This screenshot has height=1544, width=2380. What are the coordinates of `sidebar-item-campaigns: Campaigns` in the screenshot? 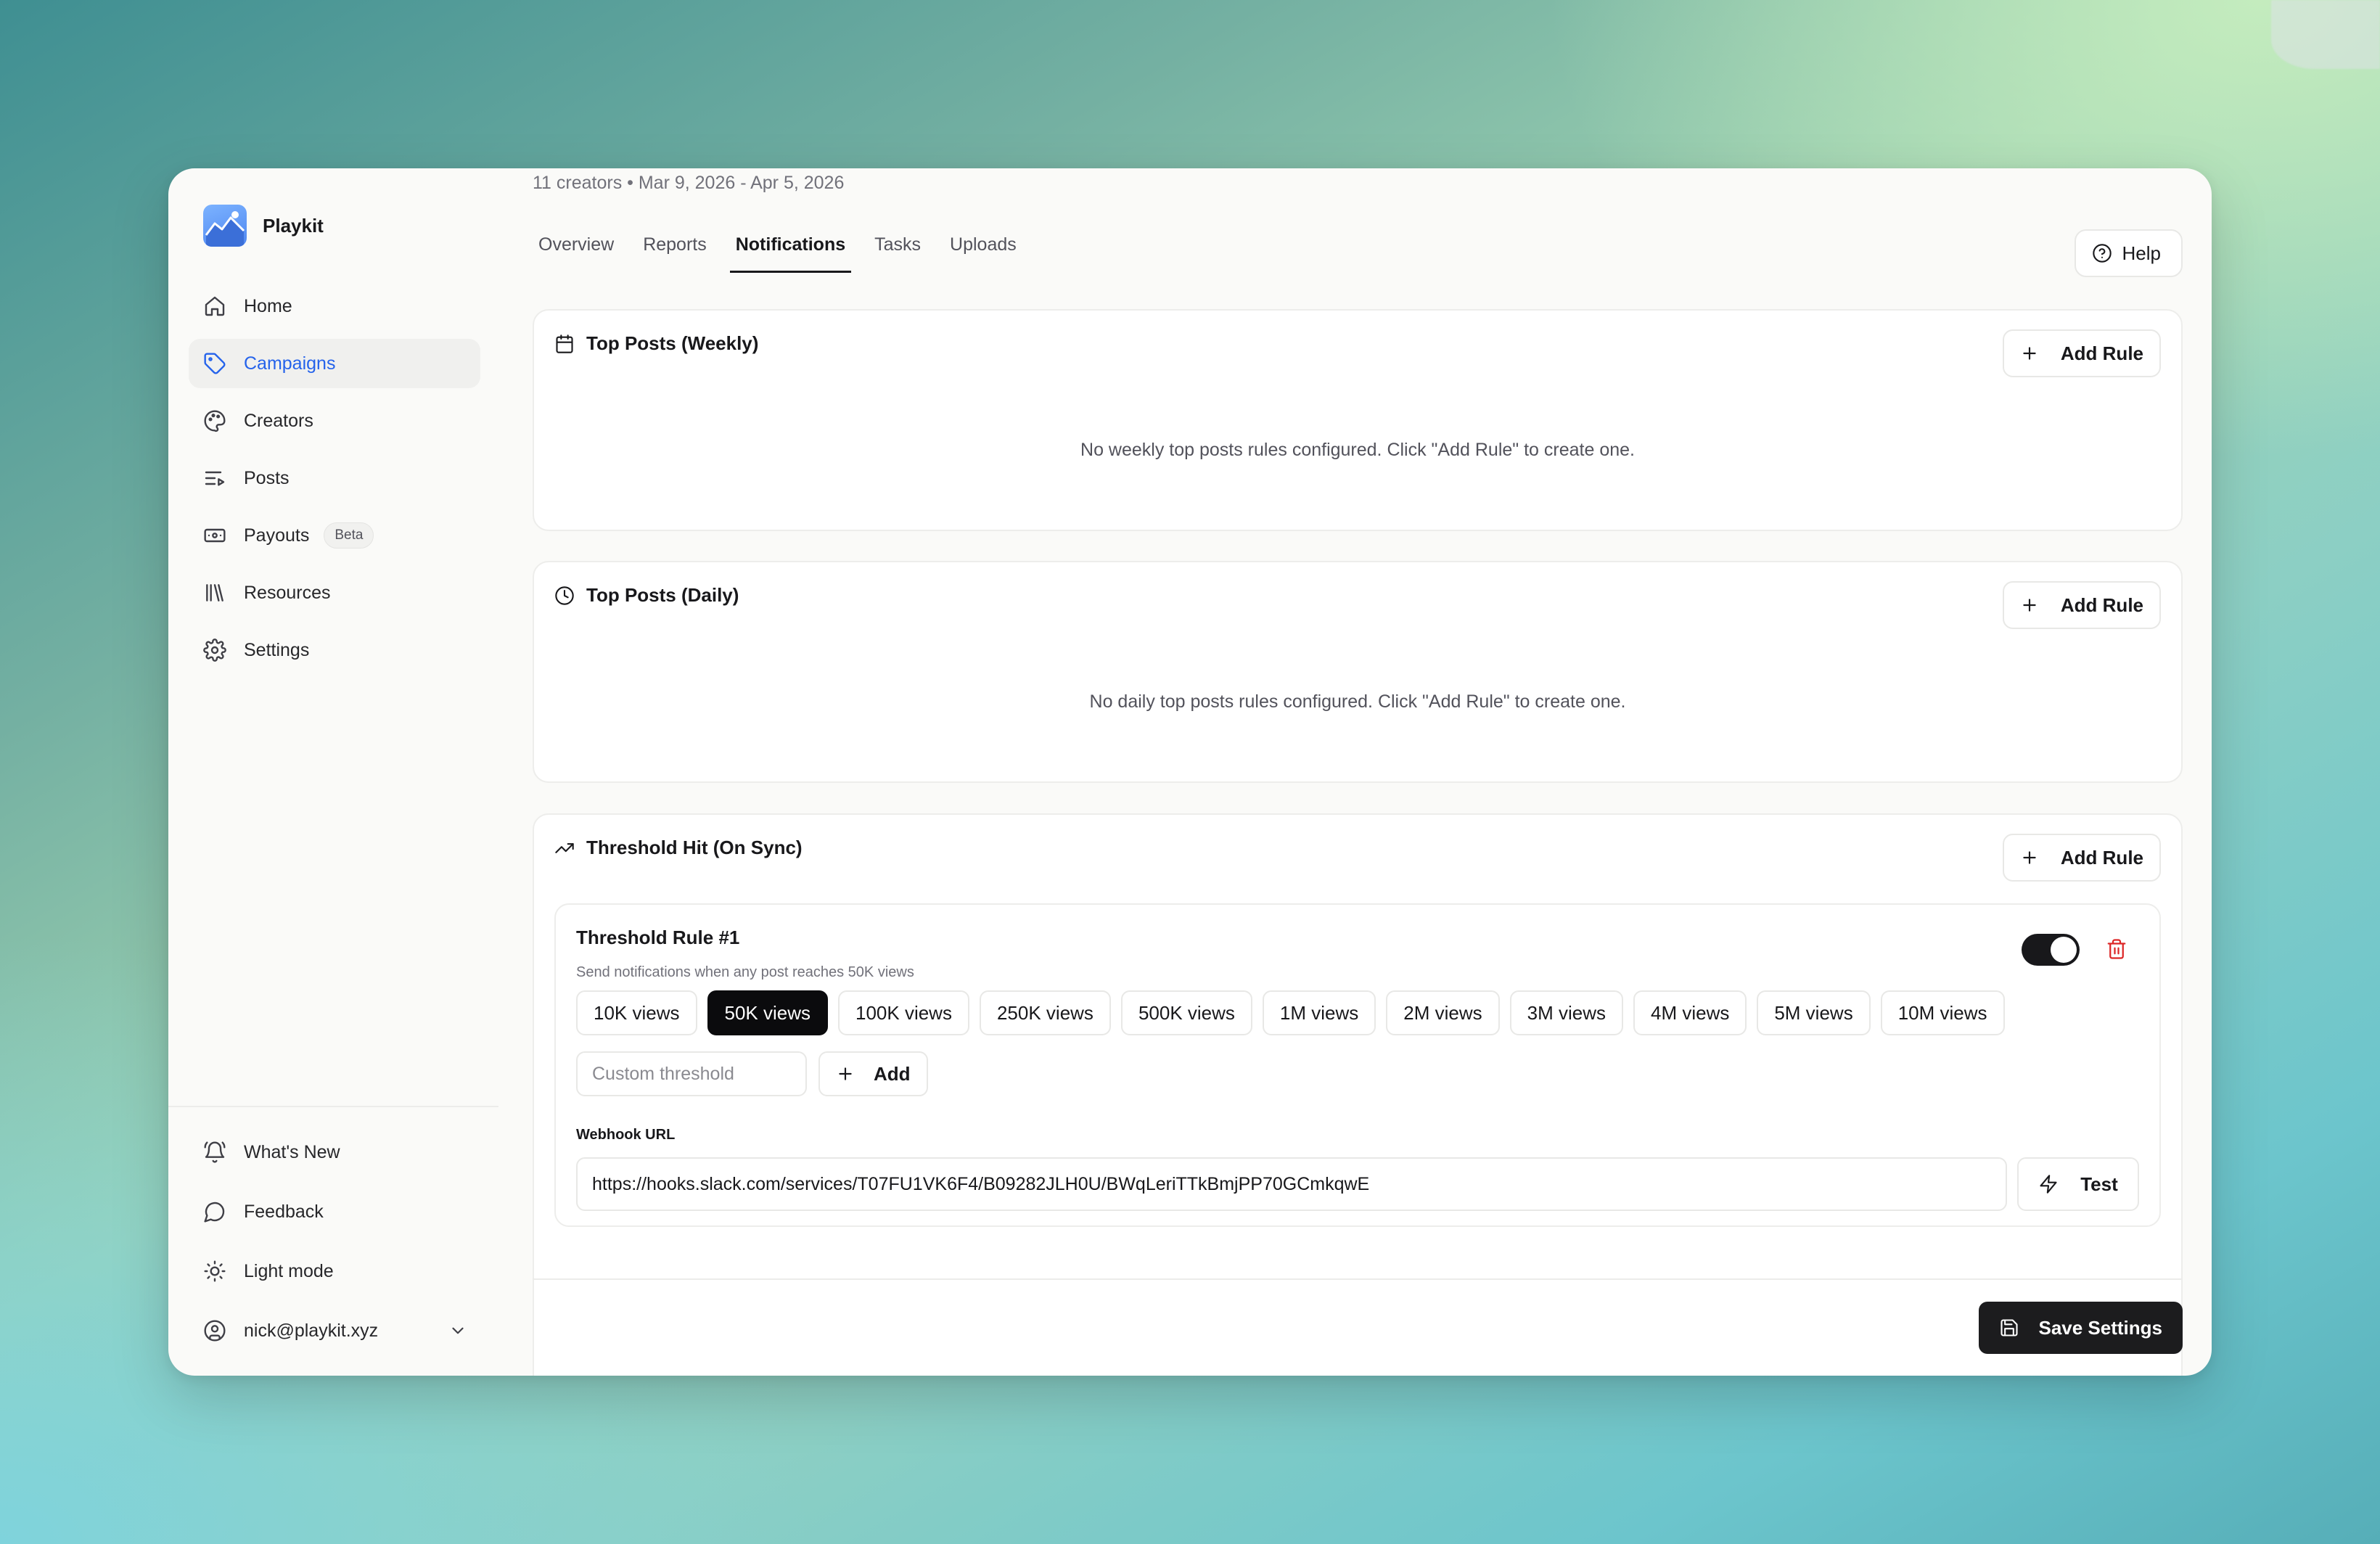 It's located at (334, 363).